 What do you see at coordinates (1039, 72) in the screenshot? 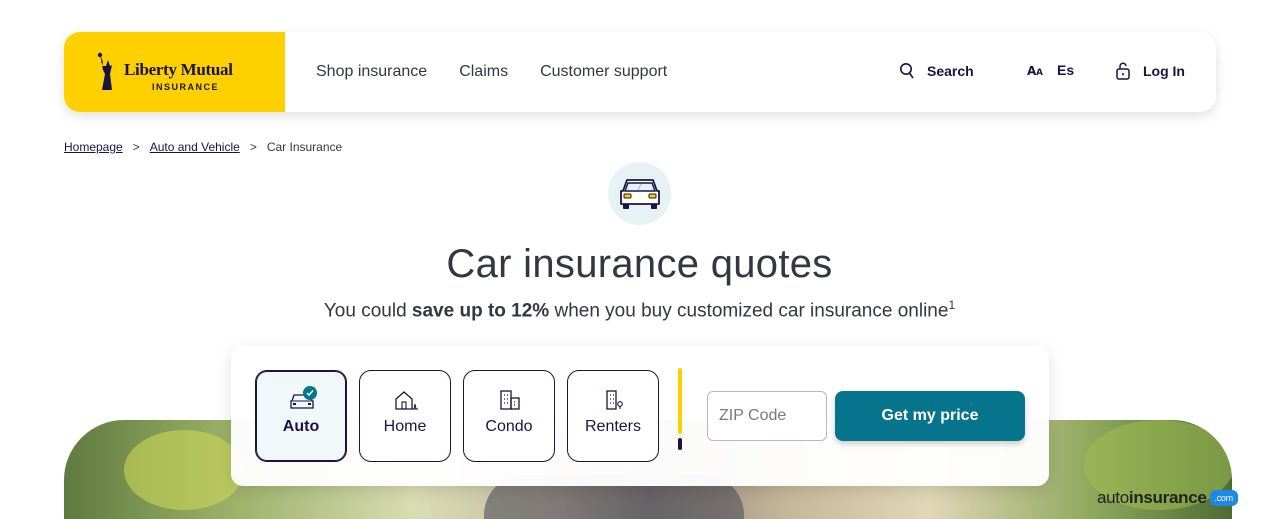
I see `svg-text: A` at bounding box center [1039, 72].